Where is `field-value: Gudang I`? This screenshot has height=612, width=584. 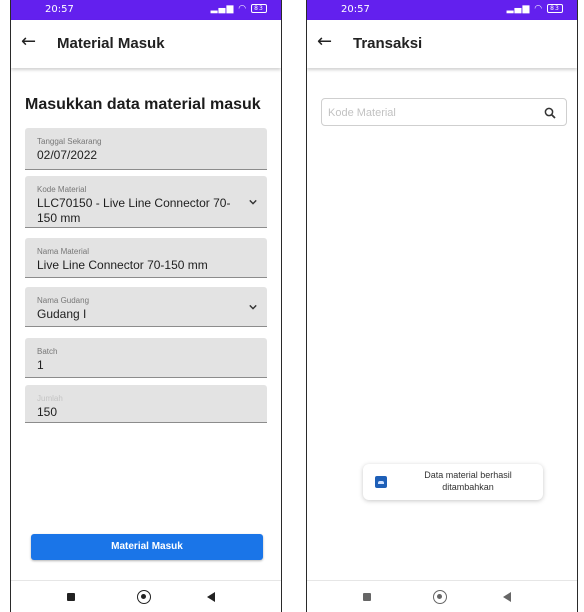
field-value: Gudang I is located at coordinates (62, 314).